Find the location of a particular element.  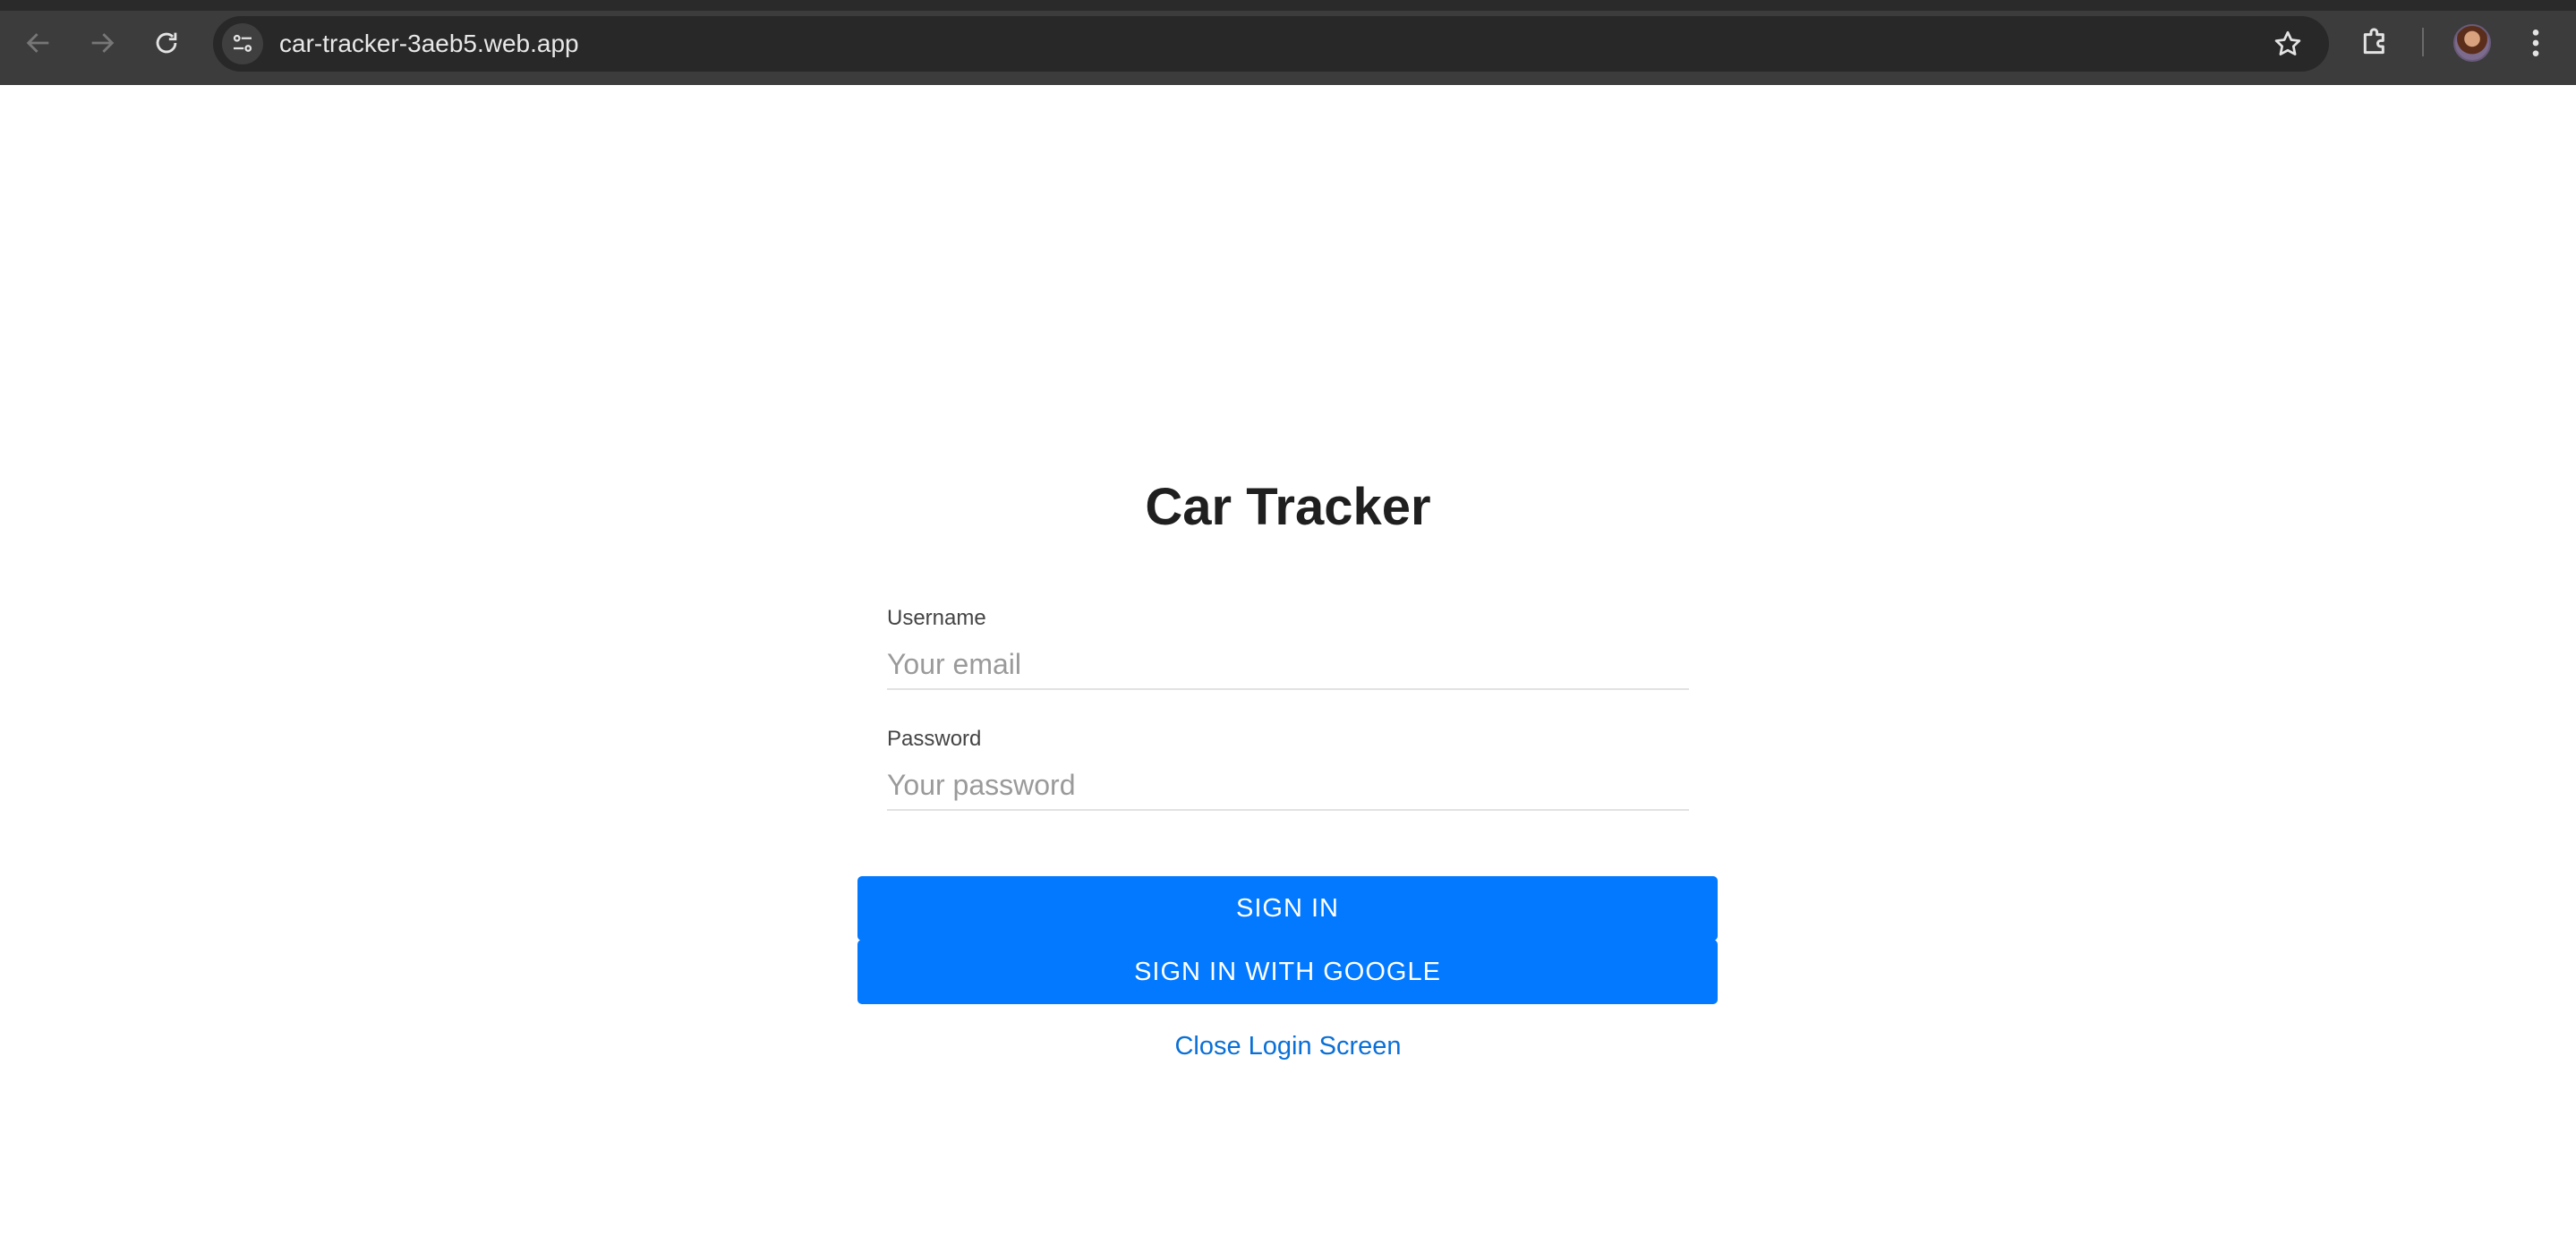

extensions-button is located at coordinates (2375, 42).